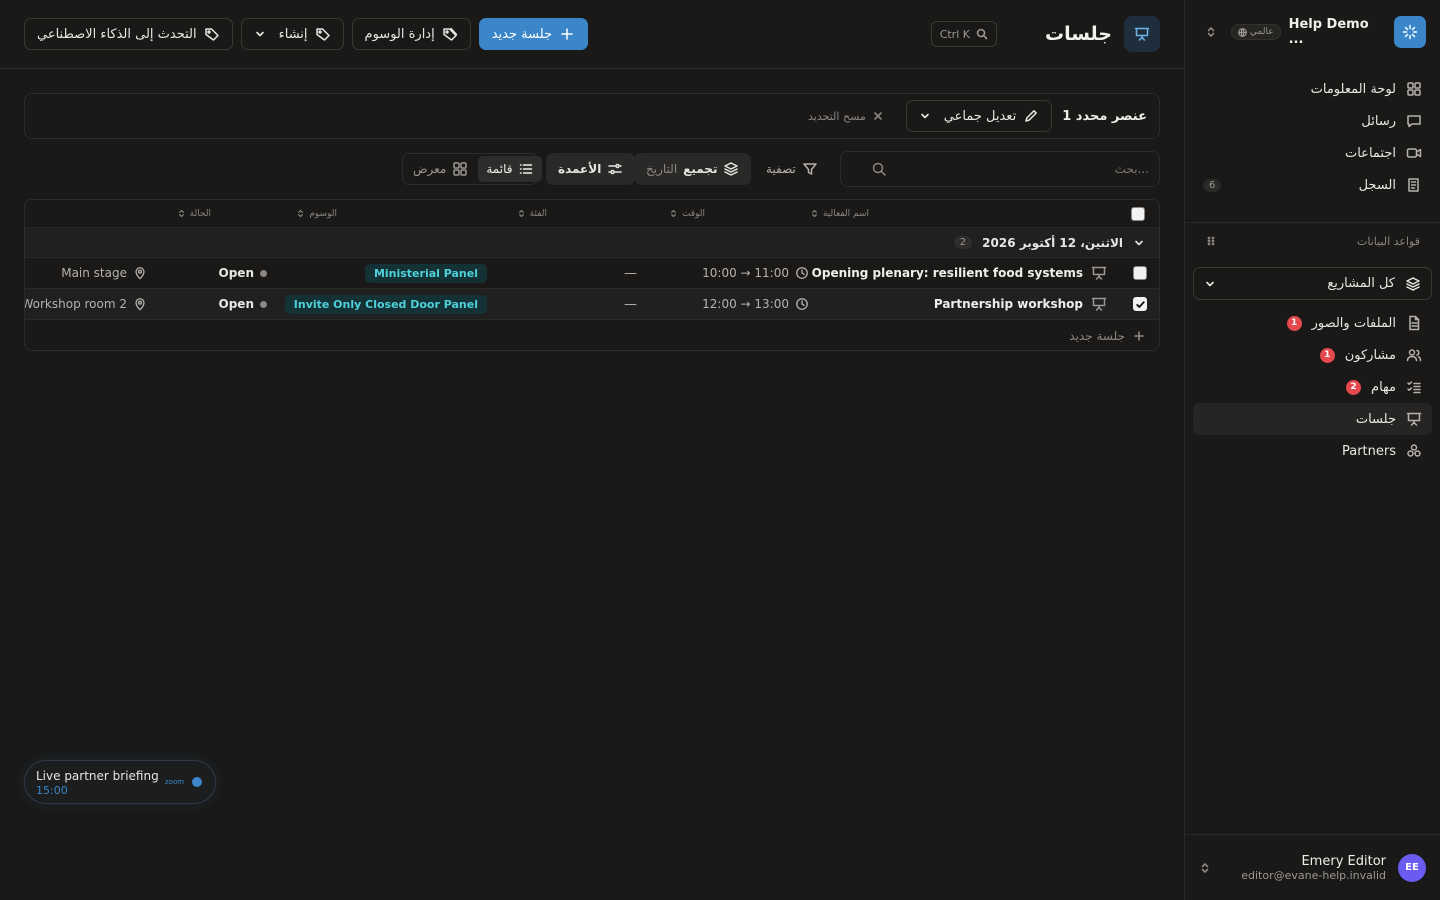 The width and height of the screenshot is (1440, 900). I want to click on workspace-logo-icon, so click(1410, 32).